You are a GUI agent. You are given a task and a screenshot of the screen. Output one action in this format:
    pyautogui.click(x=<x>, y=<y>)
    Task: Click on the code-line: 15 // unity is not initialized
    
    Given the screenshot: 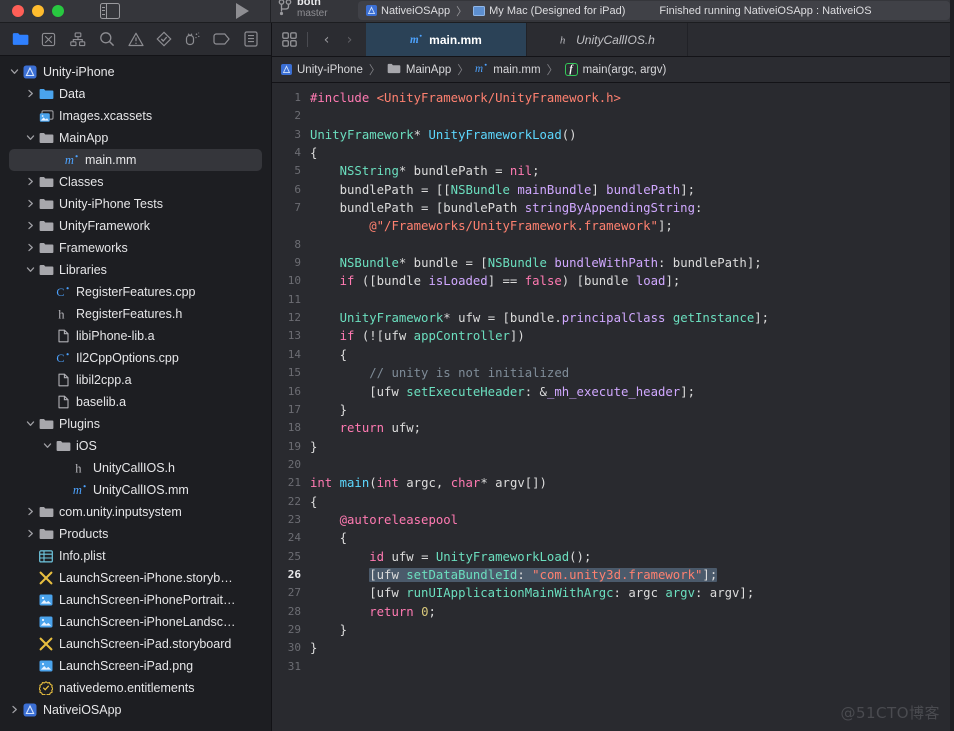 What is the action you would take?
    pyautogui.click(x=613, y=373)
    